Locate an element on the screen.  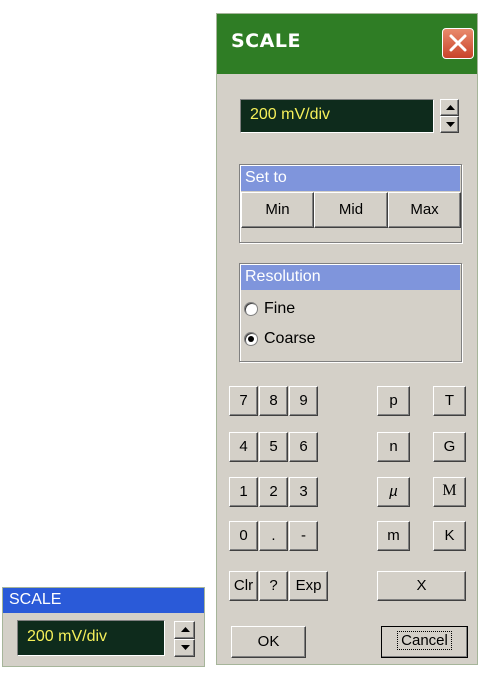
key-minus: - is located at coordinates (303, 536).